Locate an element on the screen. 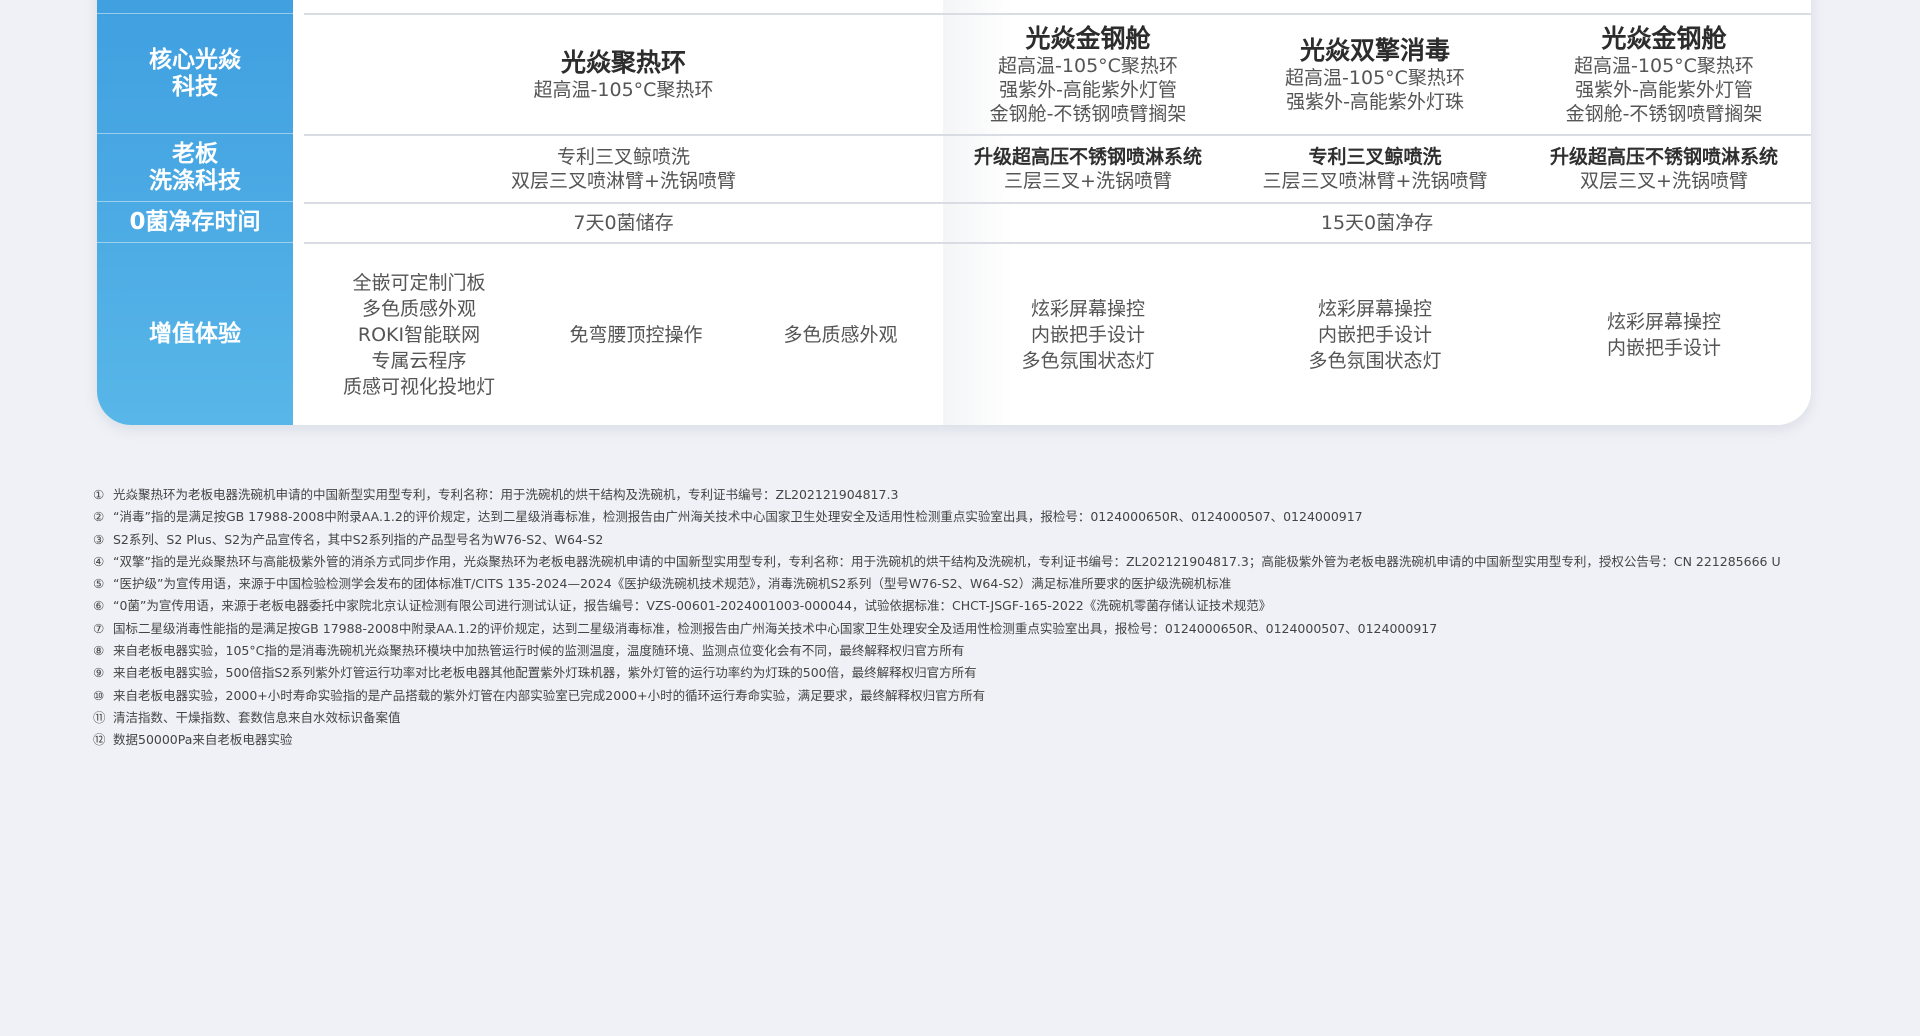 This screenshot has height=1036, width=1920. footnote-number: ③ is located at coordinates (99, 539).